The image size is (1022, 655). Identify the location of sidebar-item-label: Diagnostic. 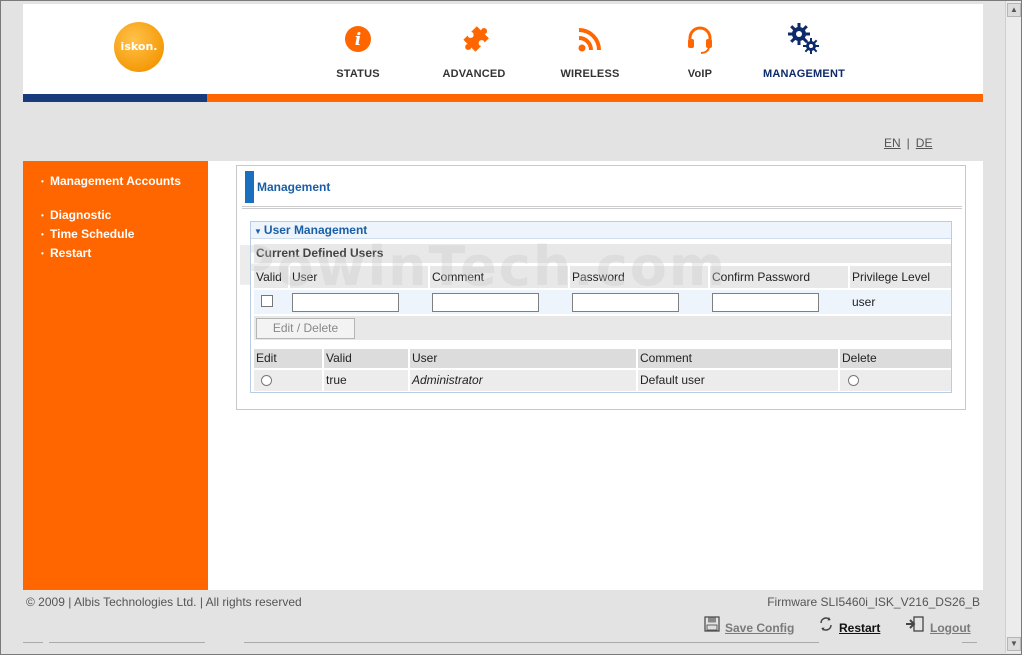
(81, 215).